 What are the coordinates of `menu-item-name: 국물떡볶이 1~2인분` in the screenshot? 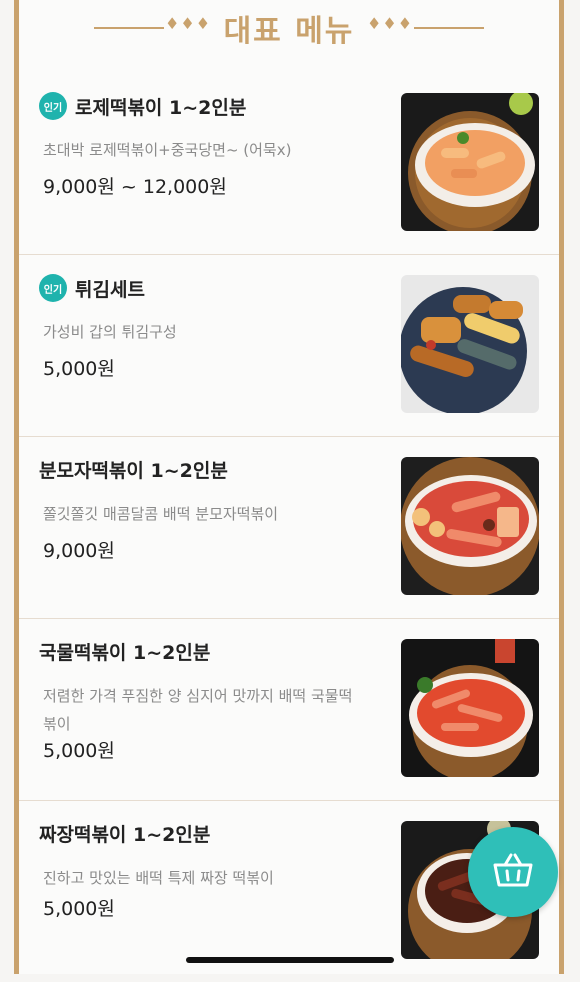 It's located at (125, 653).